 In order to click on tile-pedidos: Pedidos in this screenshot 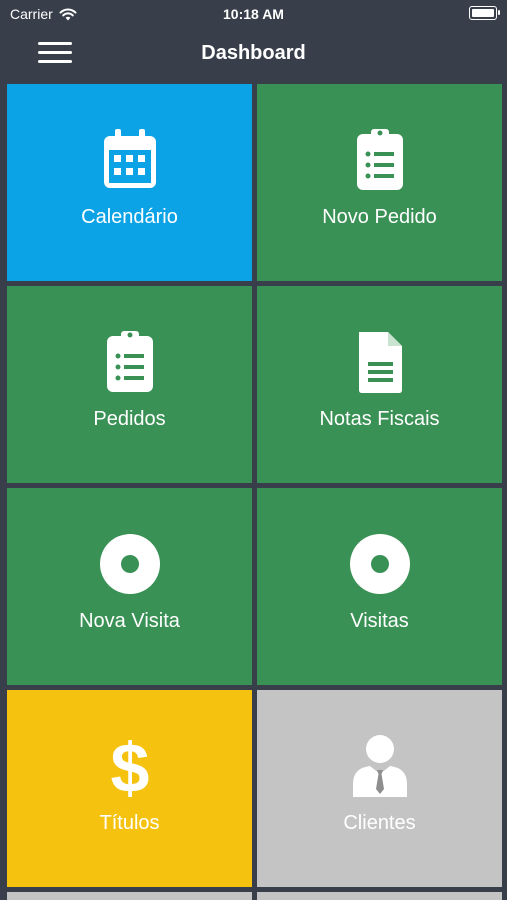, I will do `click(129, 384)`.